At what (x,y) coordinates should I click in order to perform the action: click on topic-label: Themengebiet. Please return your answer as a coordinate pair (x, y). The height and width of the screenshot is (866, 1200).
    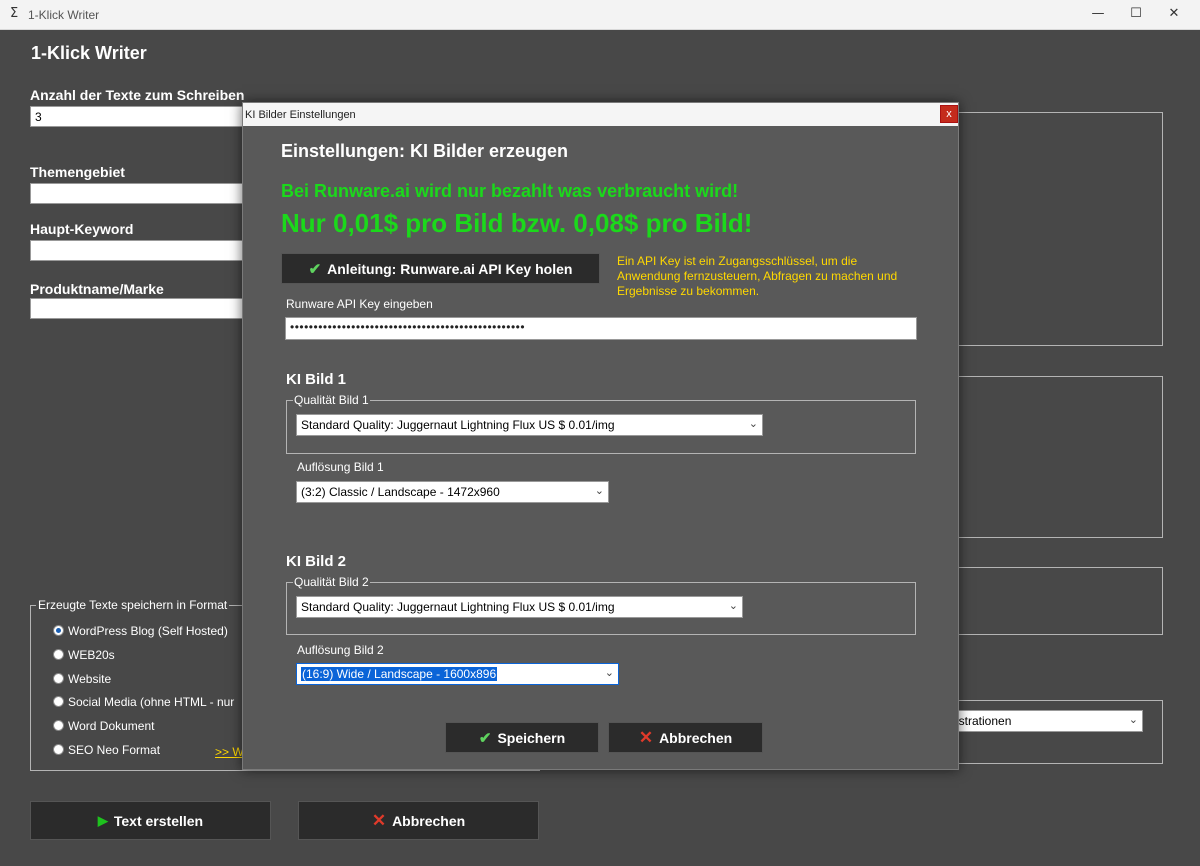
    Looking at the image, I should click on (77, 172).